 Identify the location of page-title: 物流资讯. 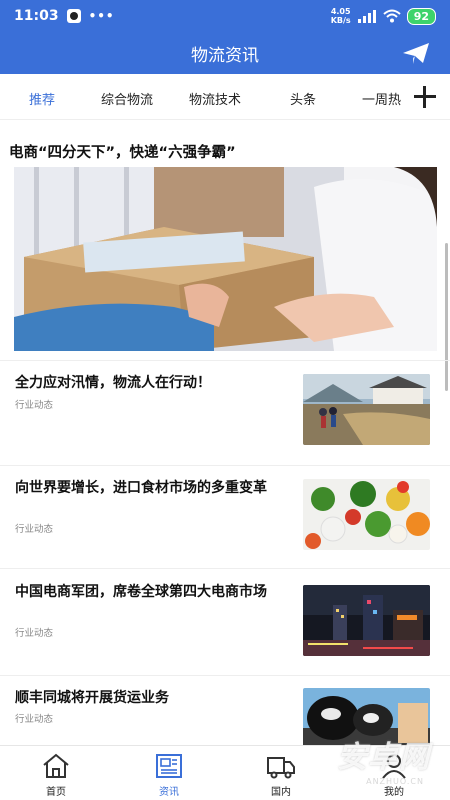
(225, 55).